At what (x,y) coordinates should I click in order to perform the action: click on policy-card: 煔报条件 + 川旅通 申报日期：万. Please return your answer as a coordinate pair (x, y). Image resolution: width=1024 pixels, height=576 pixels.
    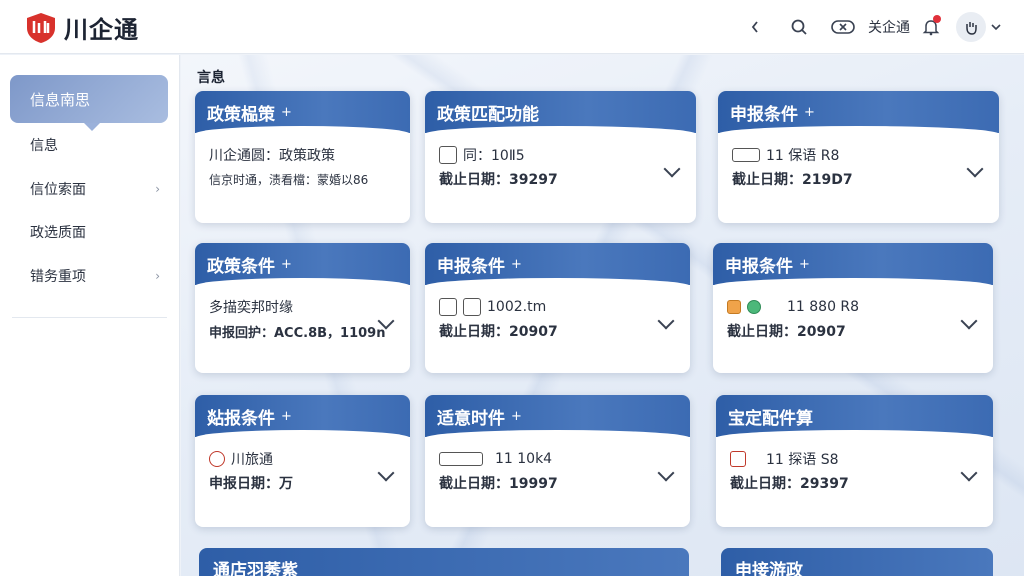
    Looking at the image, I should click on (302, 461).